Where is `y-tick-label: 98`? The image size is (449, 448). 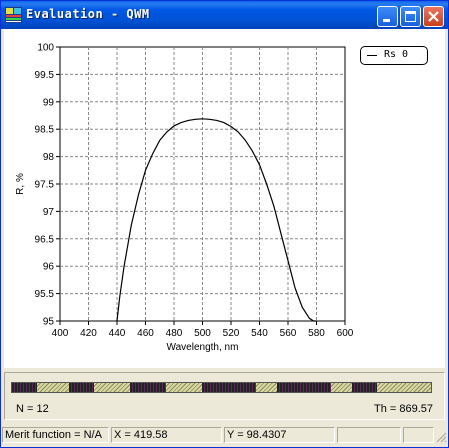 y-tick-label: 98 is located at coordinates (49, 157).